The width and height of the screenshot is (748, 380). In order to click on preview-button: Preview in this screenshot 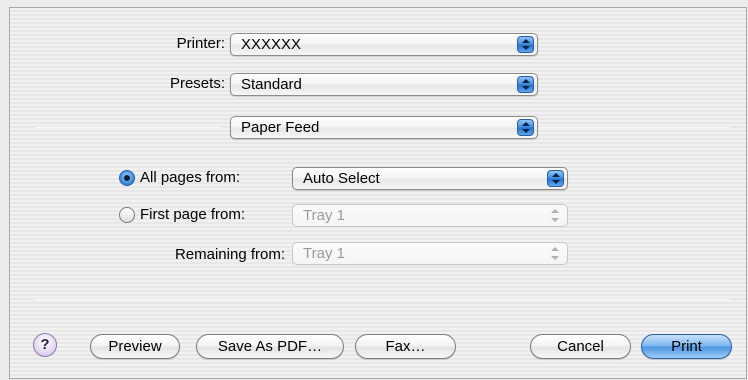, I will do `click(135, 346)`.